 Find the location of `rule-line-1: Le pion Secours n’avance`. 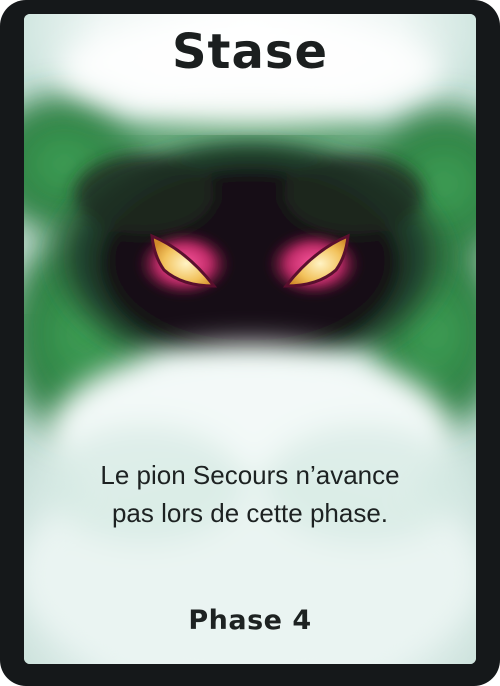

rule-line-1: Le pion Secours n’avance is located at coordinates (250, 475).